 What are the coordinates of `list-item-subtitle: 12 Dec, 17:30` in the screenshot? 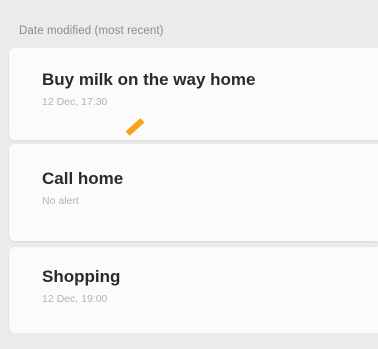 It's located at (75, 102).